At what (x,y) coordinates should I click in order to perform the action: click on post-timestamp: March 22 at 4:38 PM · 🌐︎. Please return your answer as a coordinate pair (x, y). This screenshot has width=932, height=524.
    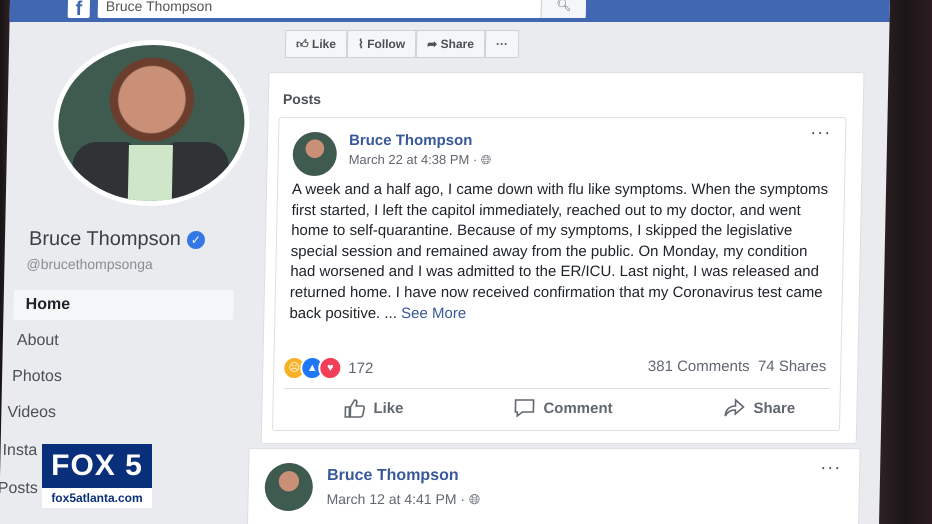
    Looking at the image, I should click on (420, 160).